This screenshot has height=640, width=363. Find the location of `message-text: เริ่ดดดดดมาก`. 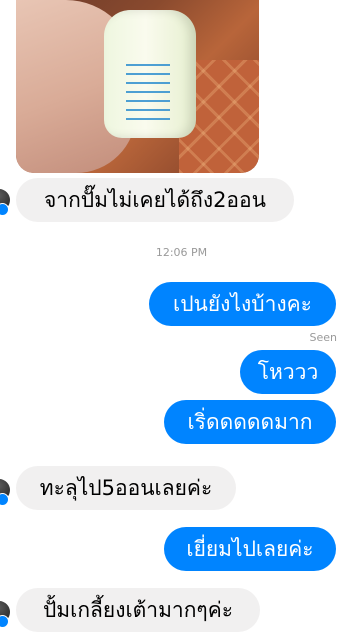

message-text: เริ่ดดดดดมาก is located at coordinates (250, 421).